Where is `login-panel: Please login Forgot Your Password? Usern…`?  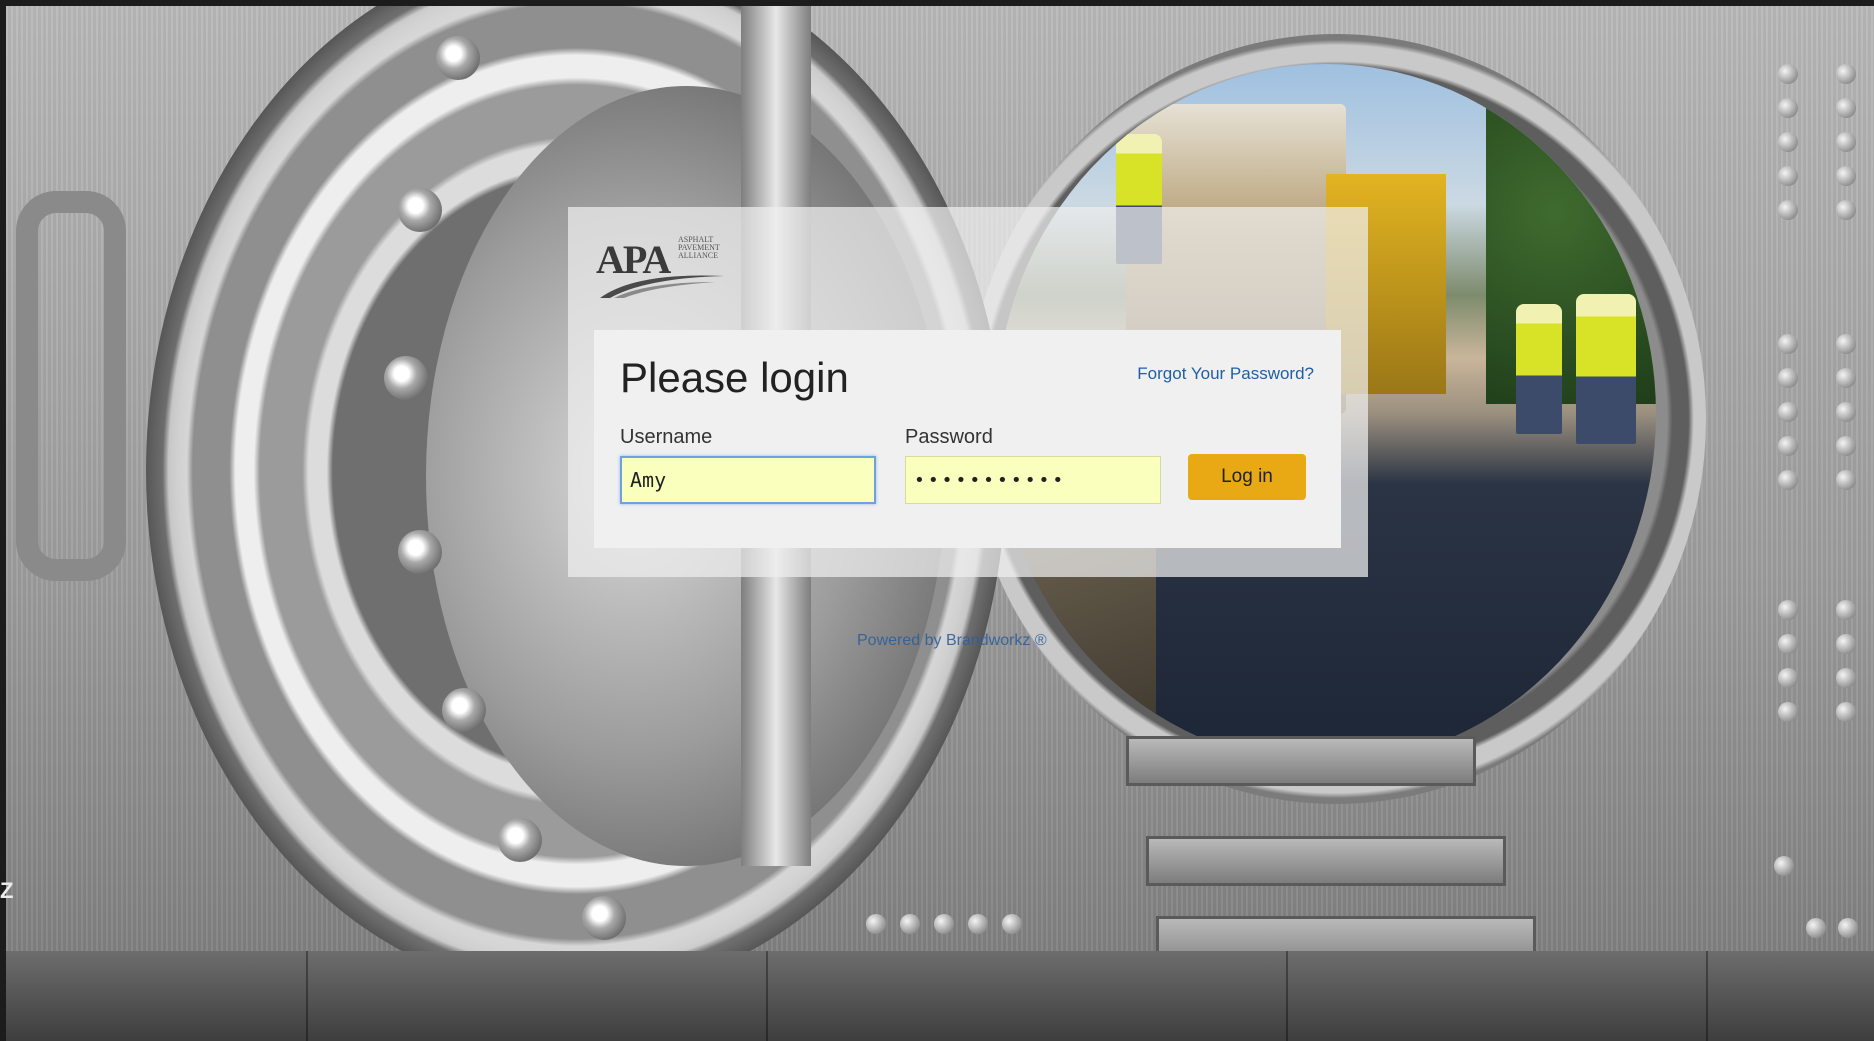
login-panel: Please login Forgot Your Password? Usern… is located at coordinates (967, 439).